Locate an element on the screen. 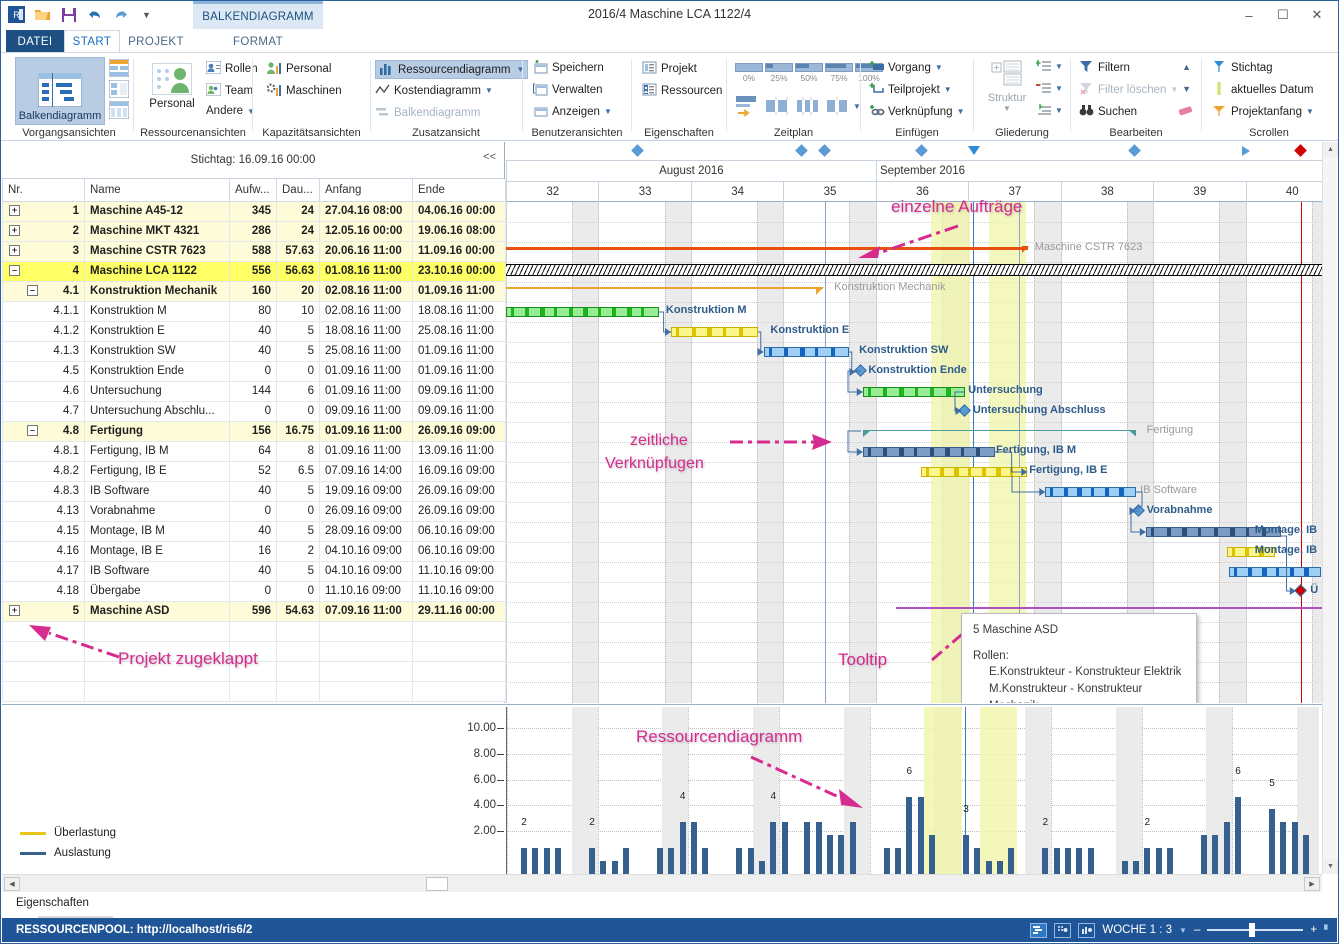  scroll-up-arrow-icon: ▲ is located at coordinates (1330, 149).